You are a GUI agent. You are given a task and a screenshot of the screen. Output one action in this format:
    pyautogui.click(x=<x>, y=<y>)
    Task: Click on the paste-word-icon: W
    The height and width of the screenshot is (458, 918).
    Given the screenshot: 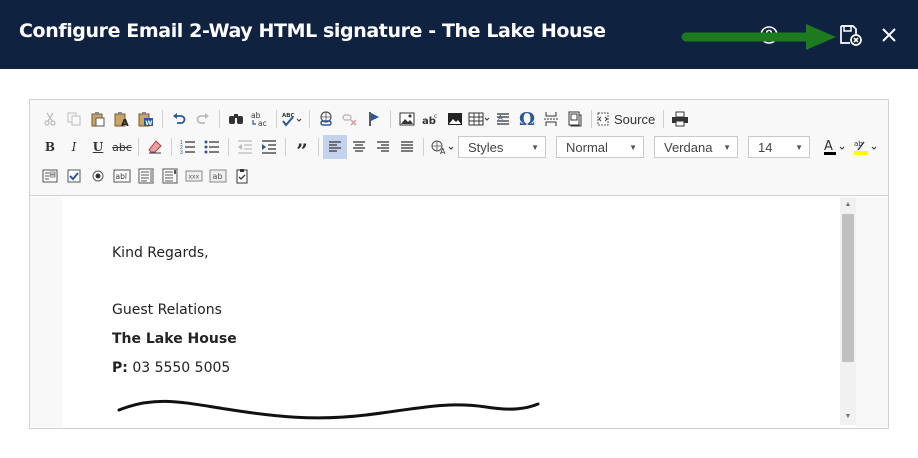 What is the action you would take?
    pyautogui.click(x=146, y=119)
    